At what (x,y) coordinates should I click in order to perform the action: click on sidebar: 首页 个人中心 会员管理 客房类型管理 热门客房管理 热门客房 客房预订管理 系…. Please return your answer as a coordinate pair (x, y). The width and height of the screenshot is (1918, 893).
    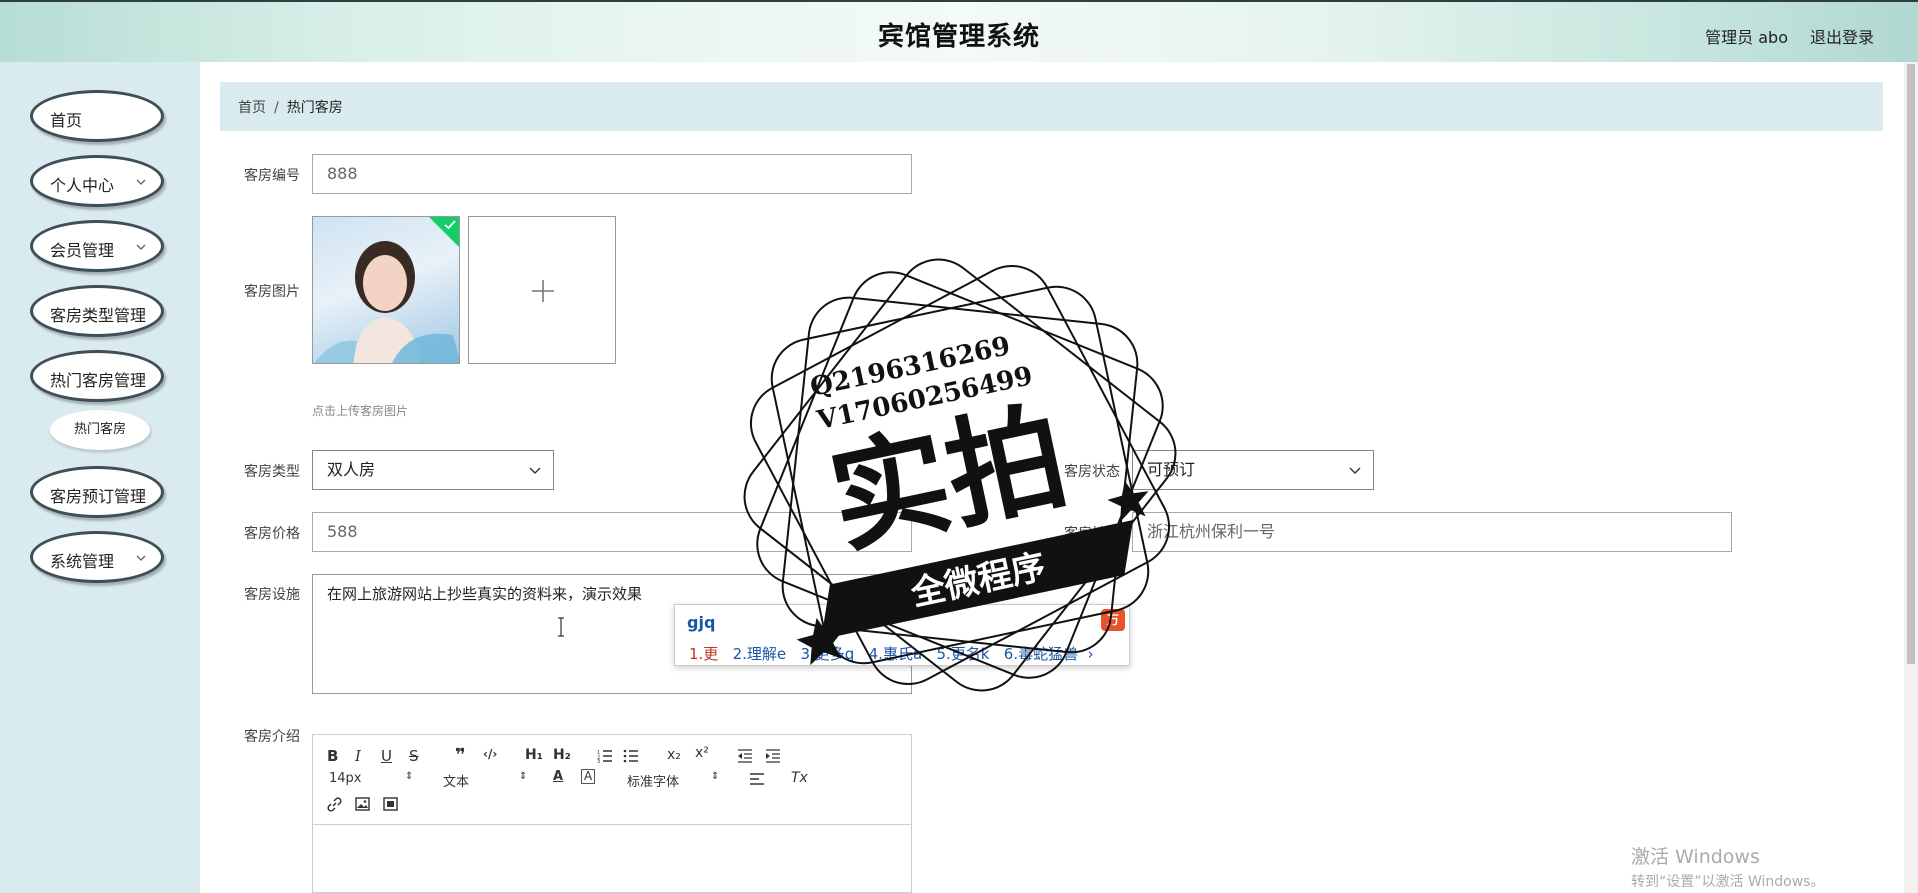
    Looking at the image, I should click on (100, 477).